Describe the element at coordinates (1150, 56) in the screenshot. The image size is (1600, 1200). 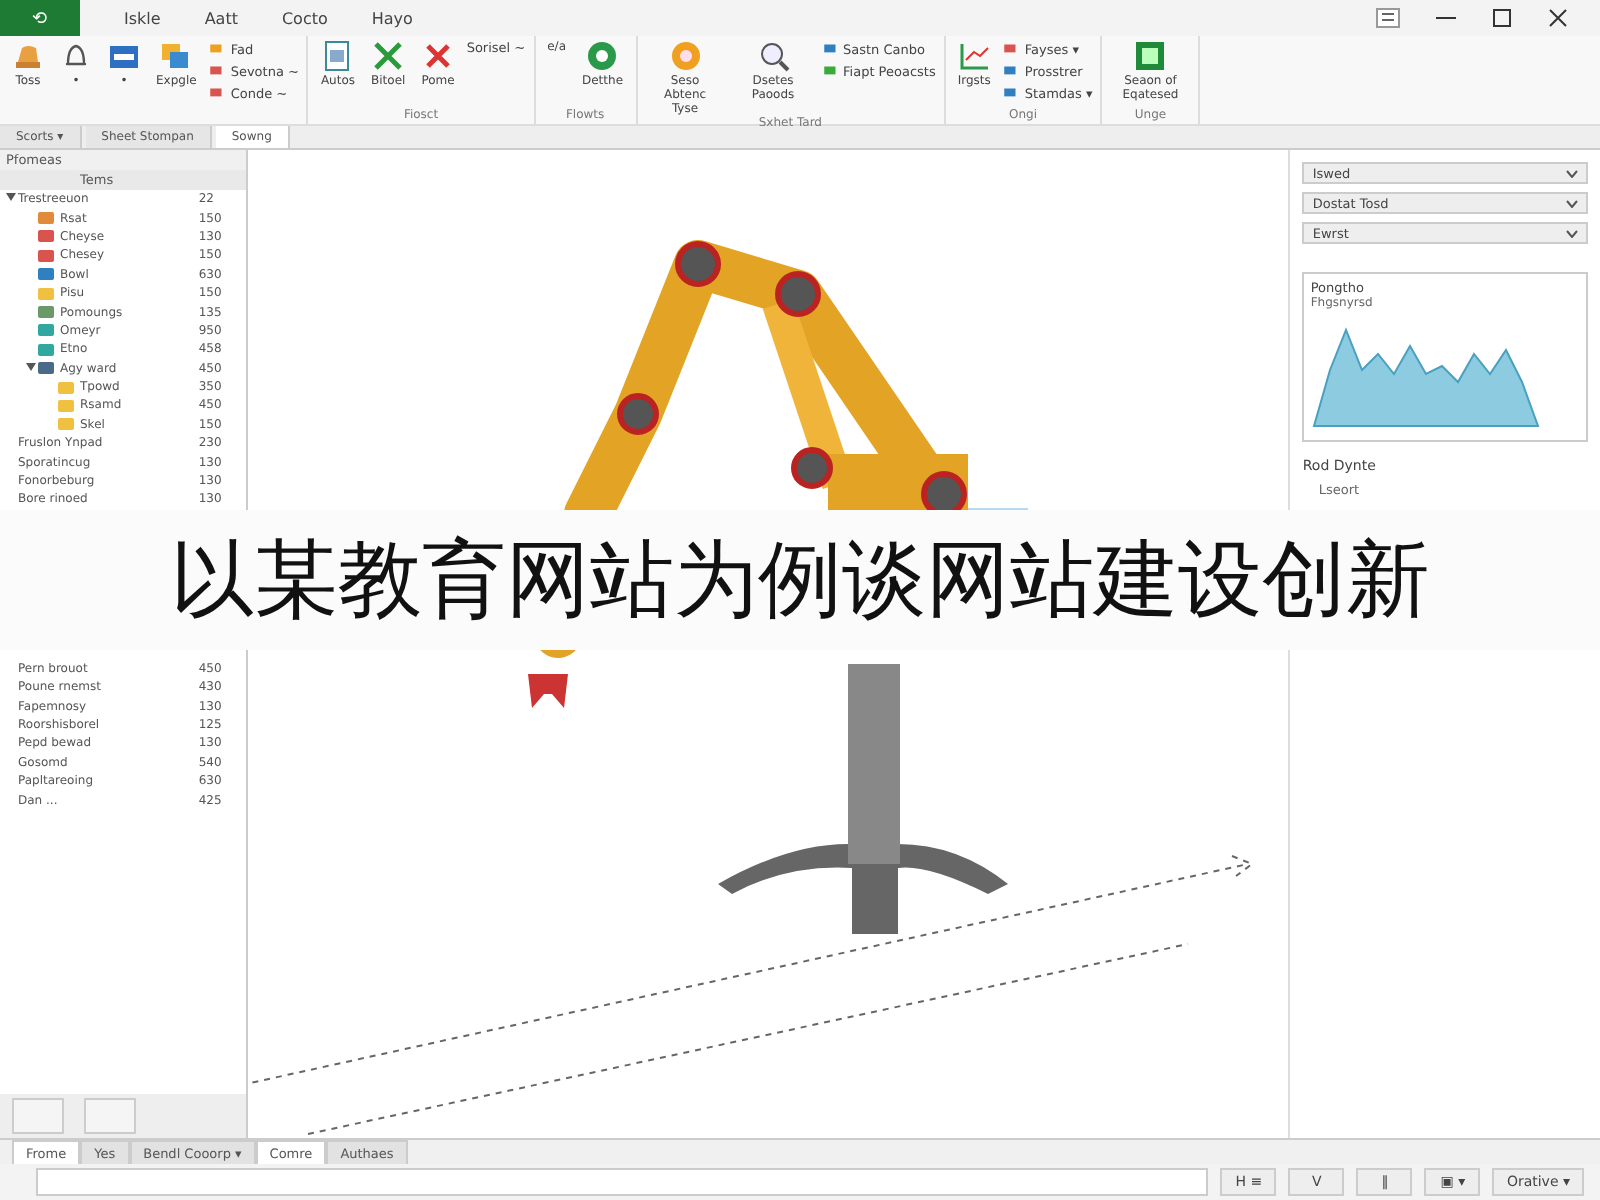
I see `square-icon` at that location.